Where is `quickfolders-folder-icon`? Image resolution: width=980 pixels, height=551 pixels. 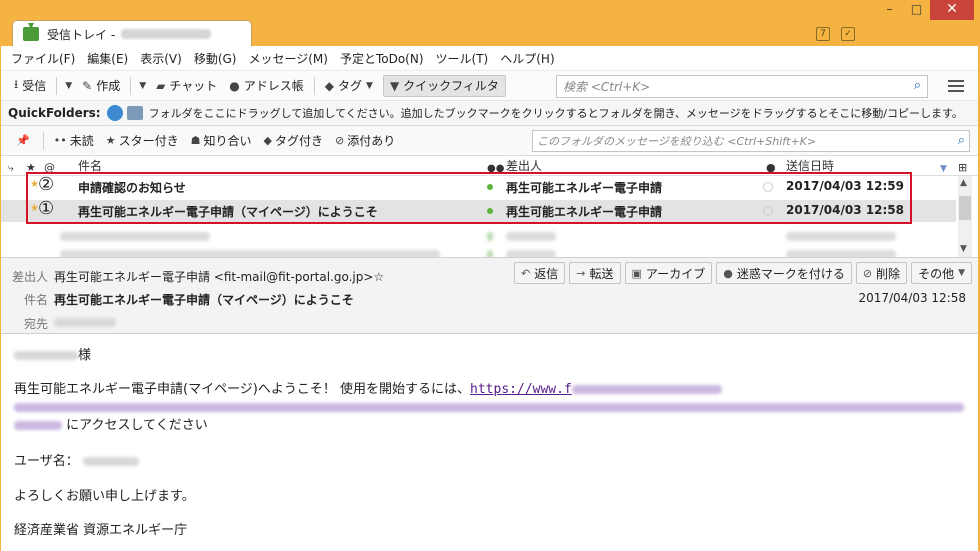 quickfolders-folder-icon is located at coordinates (134, 113).